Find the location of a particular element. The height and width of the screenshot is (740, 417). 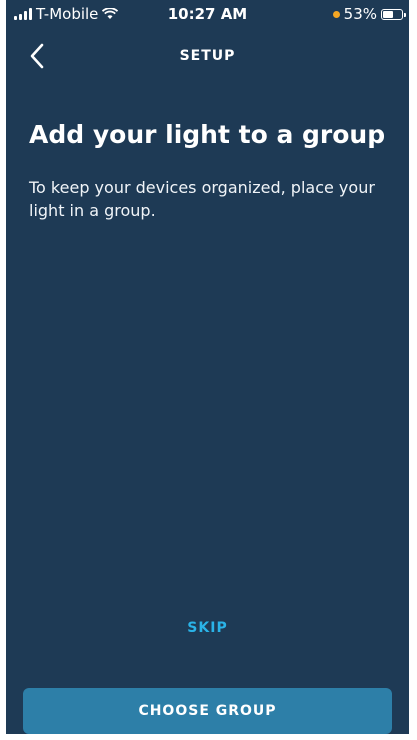

status-right: 53% is located at coordinates (369, 14).